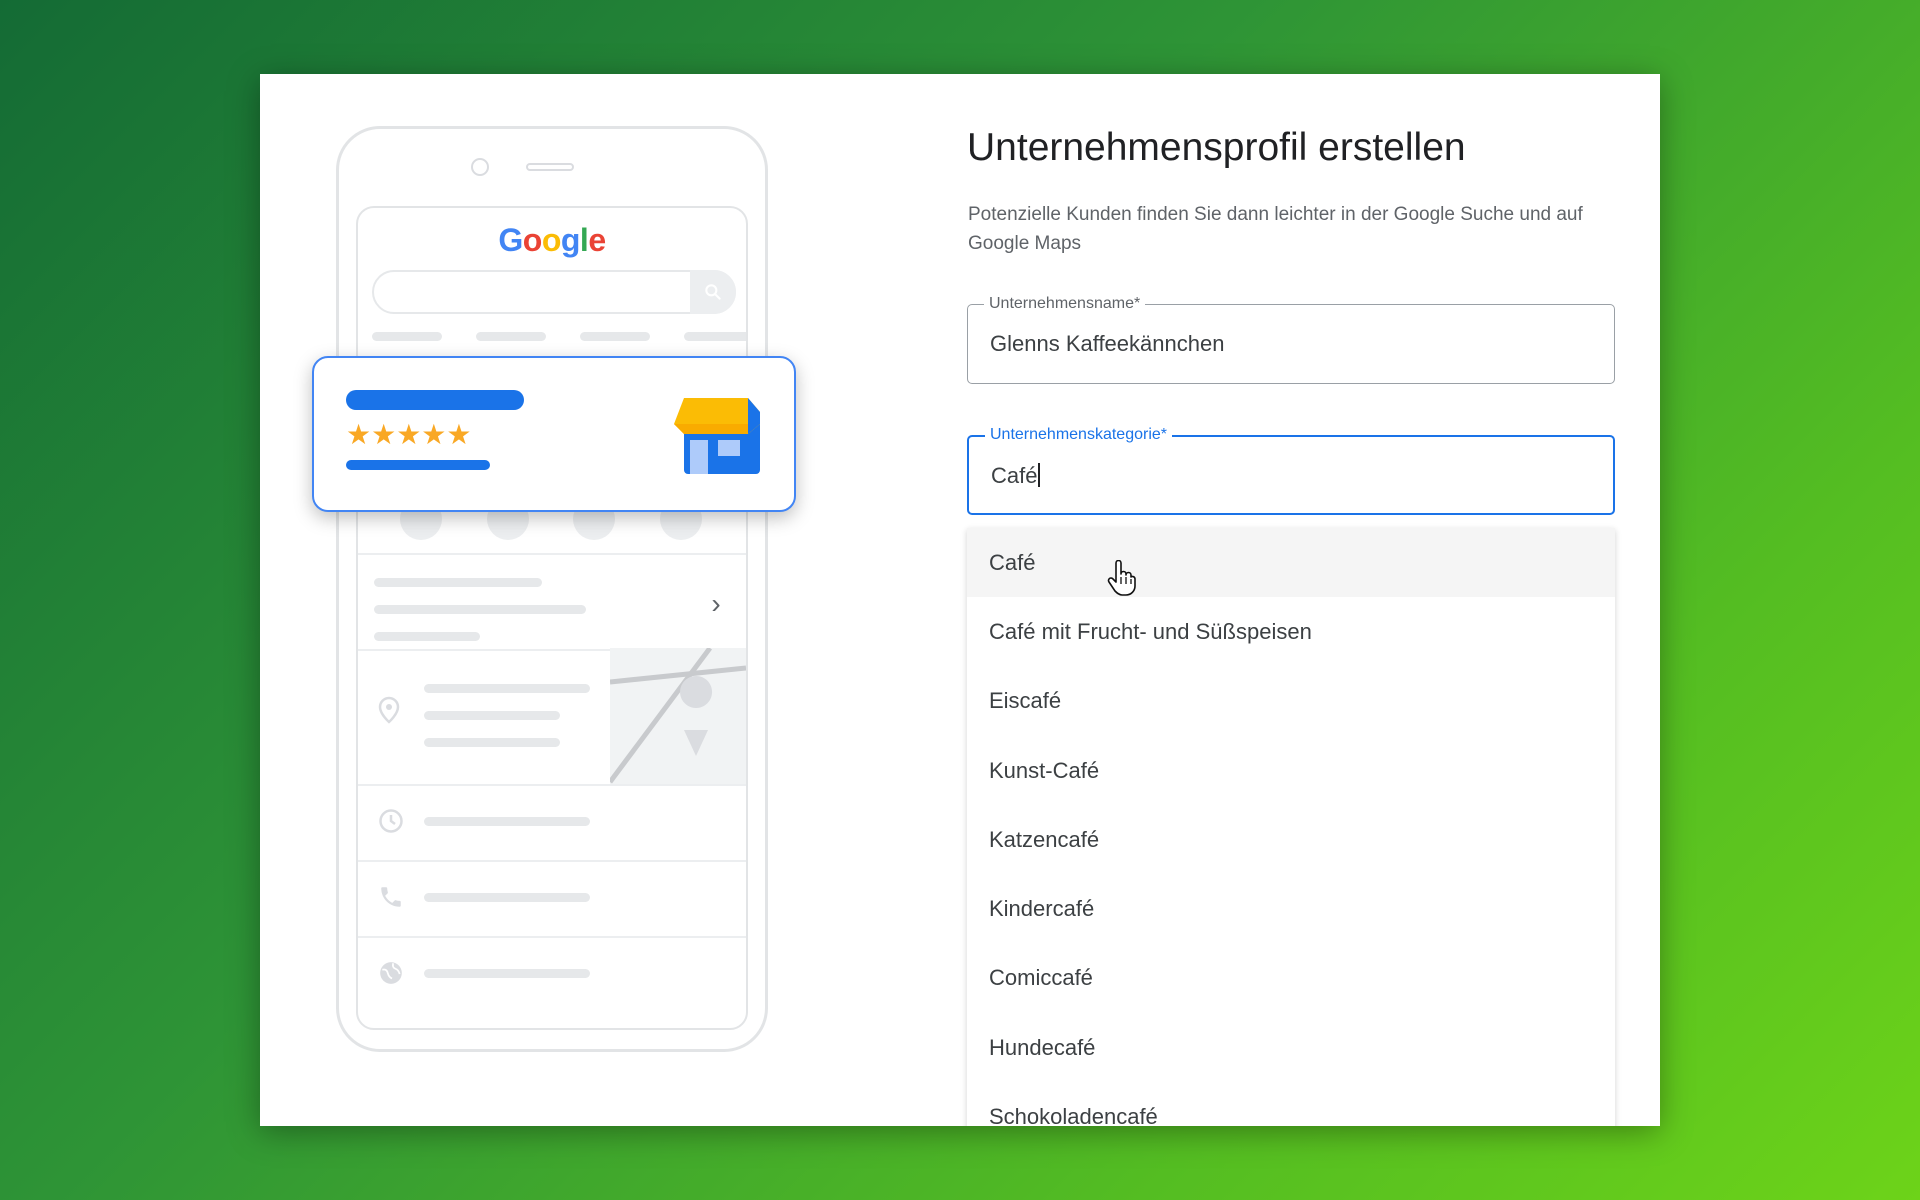 This screenshot has width=1920, height=1200. I want to click on business-category-value: Café, so click(1014, 475).